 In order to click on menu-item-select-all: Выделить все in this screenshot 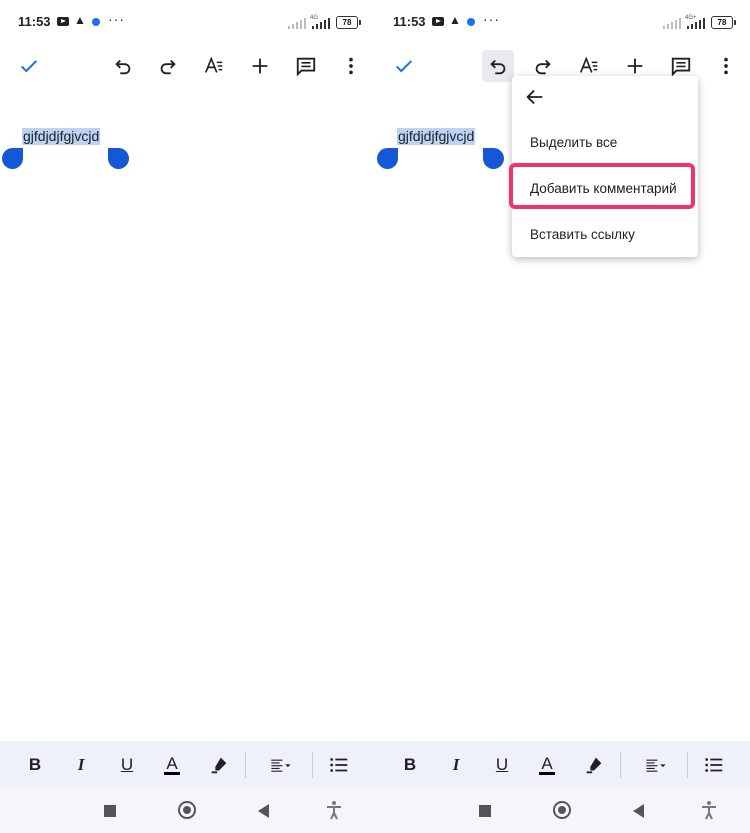, I will do `click(573, 142)`.